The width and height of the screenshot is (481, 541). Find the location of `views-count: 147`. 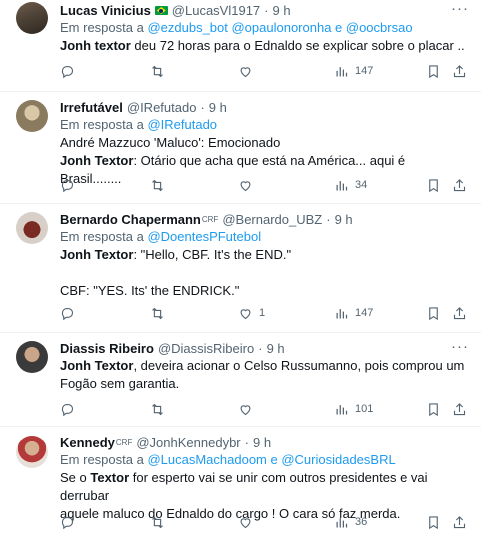

views-count: 147 is located at coordinates (364, 313).